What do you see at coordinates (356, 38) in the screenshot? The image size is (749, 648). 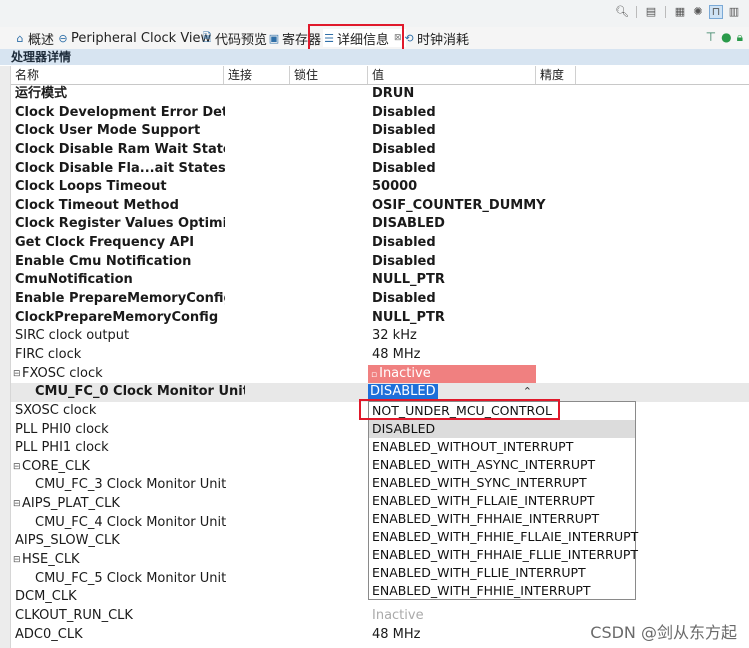 I see `tab-highlight-box` at bounding box center [356, 38].